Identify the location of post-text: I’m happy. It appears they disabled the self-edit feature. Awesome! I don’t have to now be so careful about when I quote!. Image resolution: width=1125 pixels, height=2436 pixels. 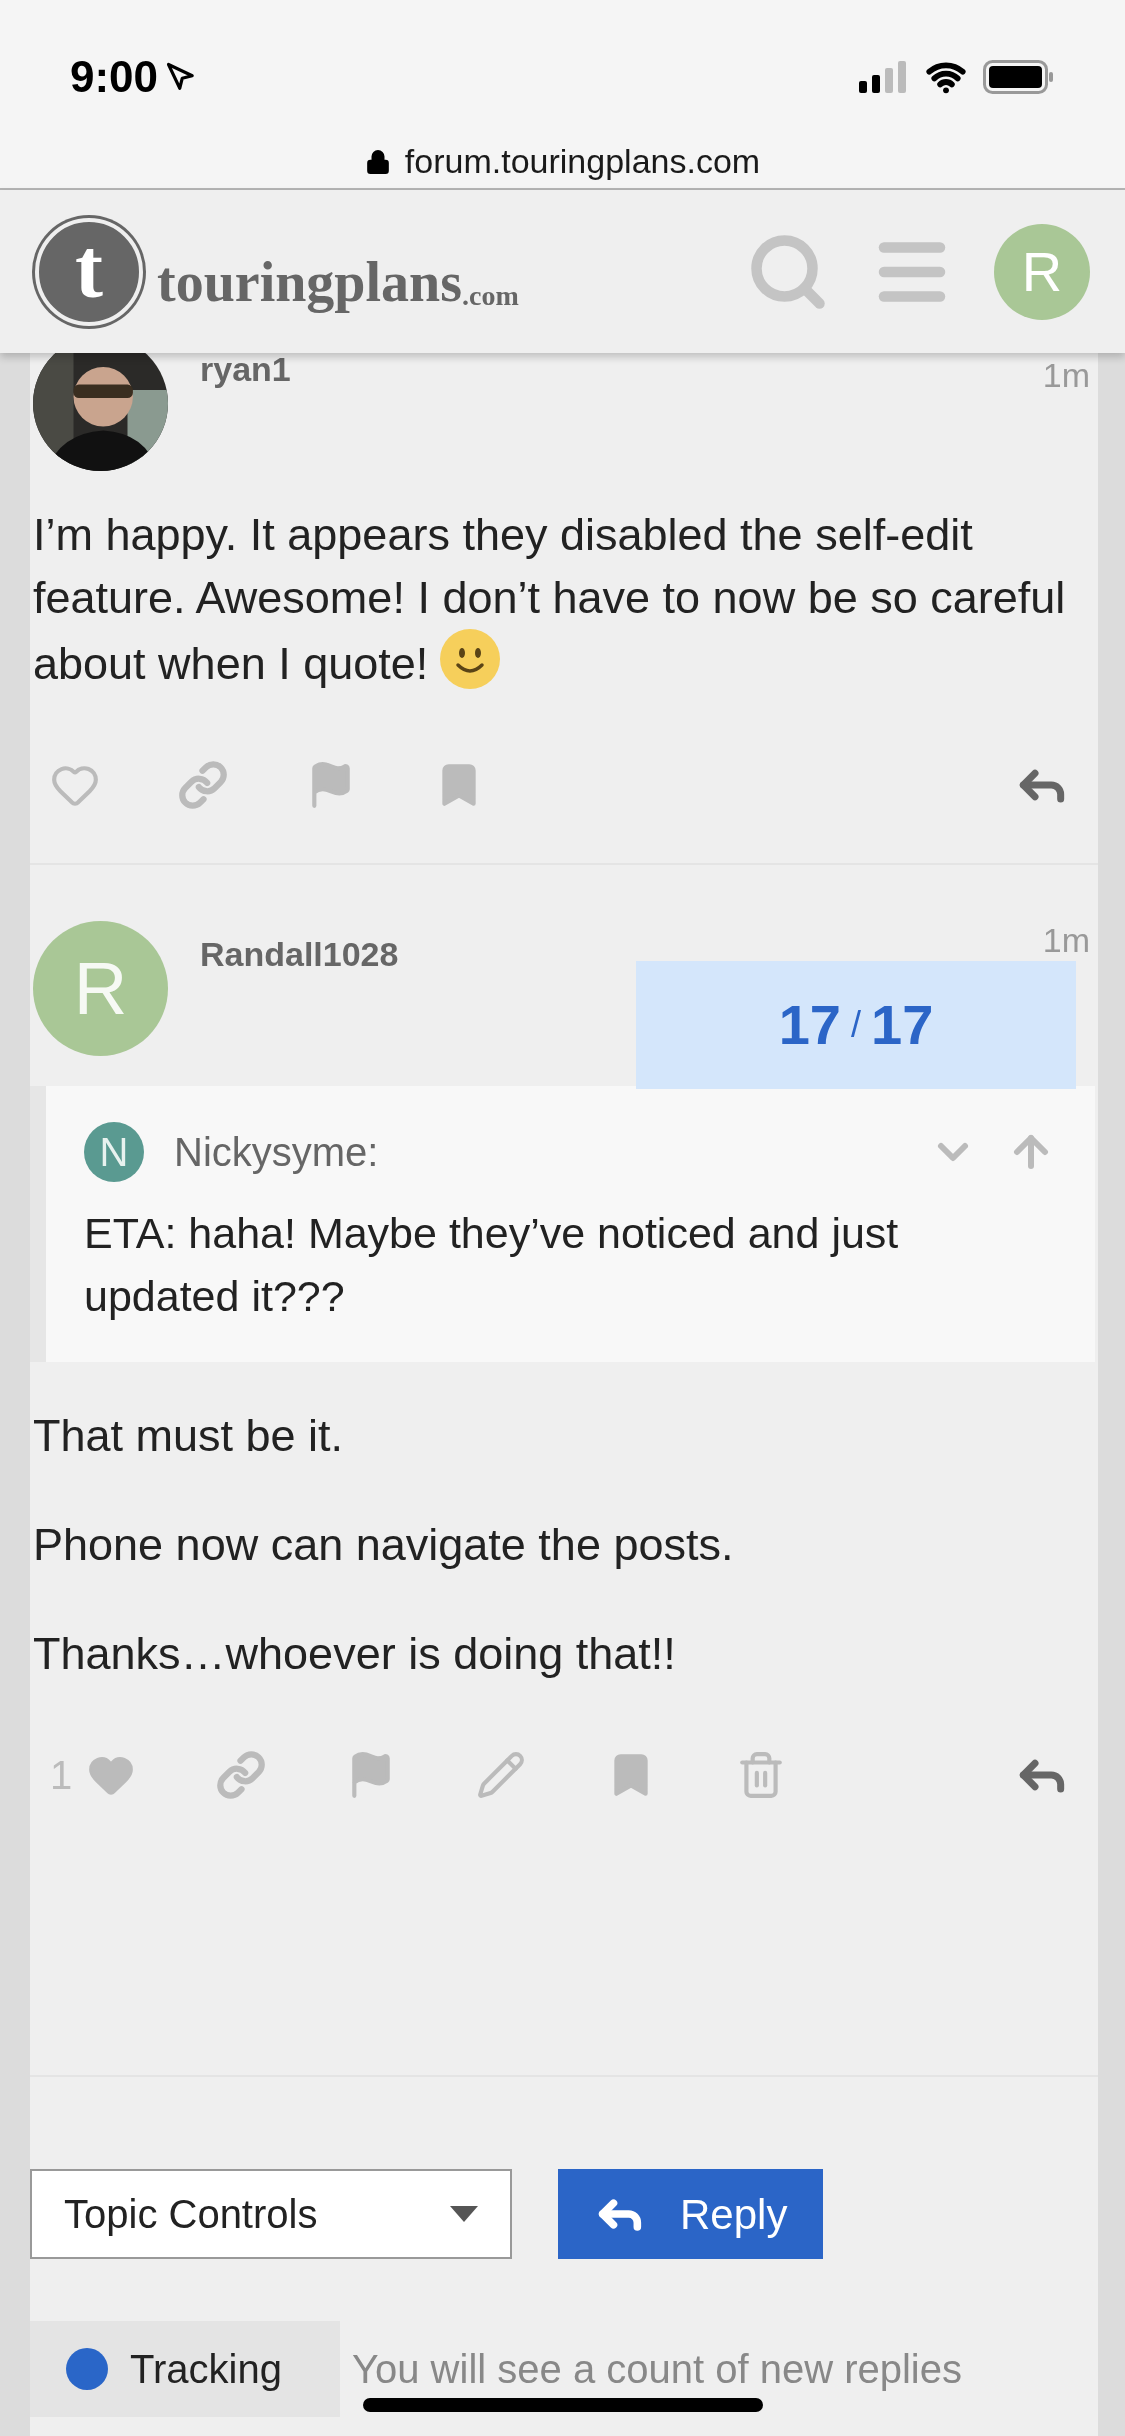
(550, 599).